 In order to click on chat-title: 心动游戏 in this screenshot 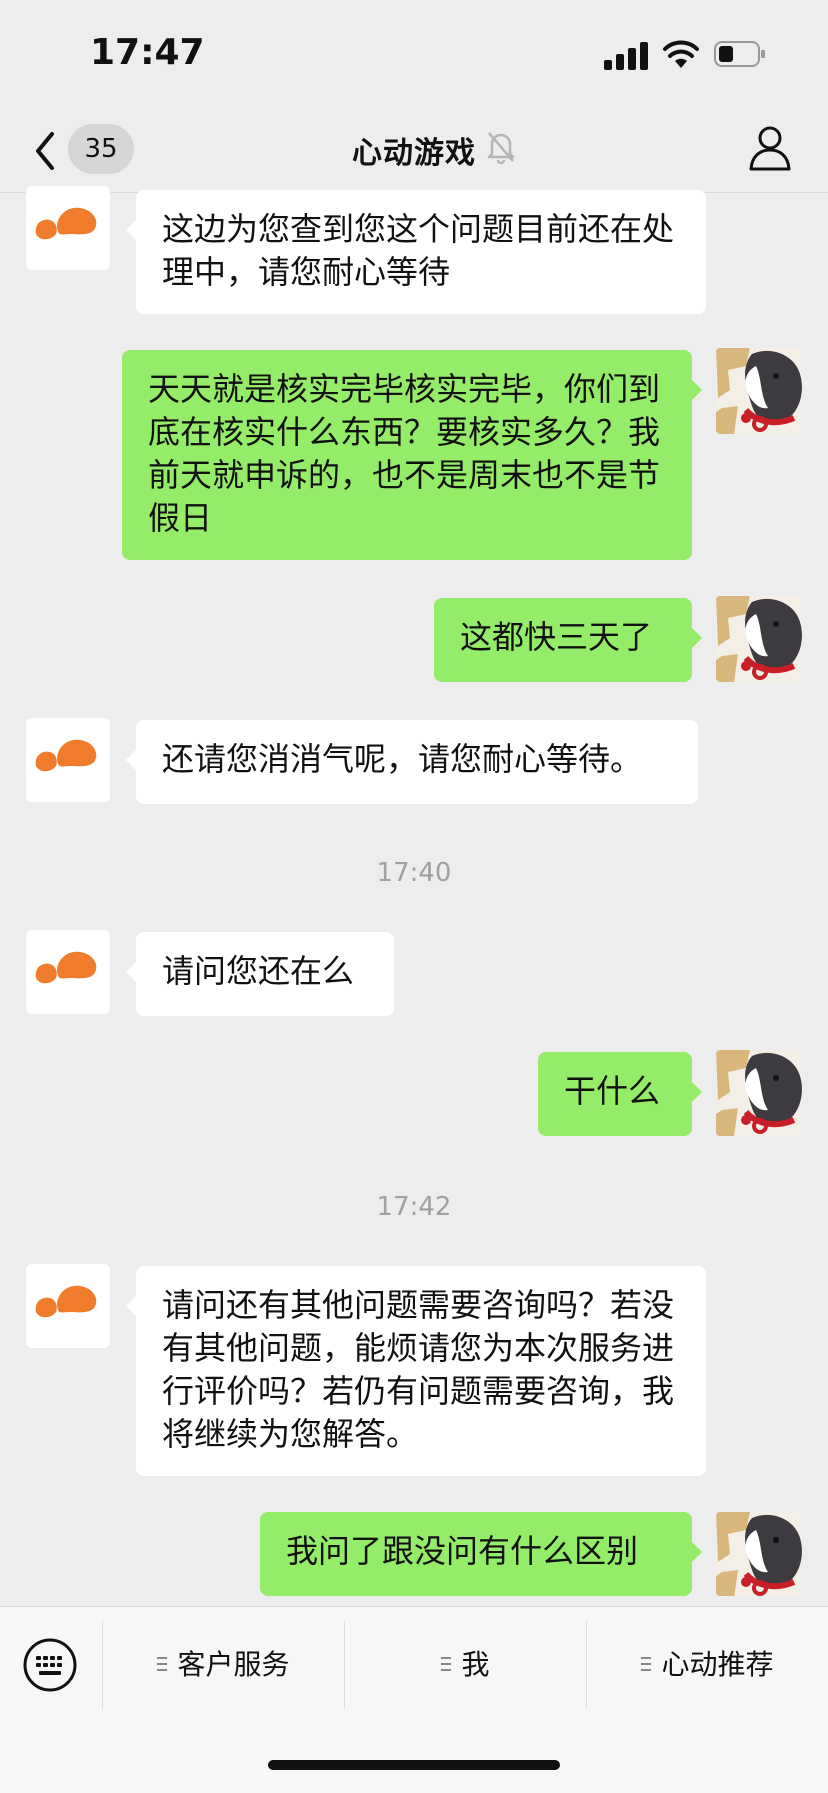, I will do `click(414, 153)`.